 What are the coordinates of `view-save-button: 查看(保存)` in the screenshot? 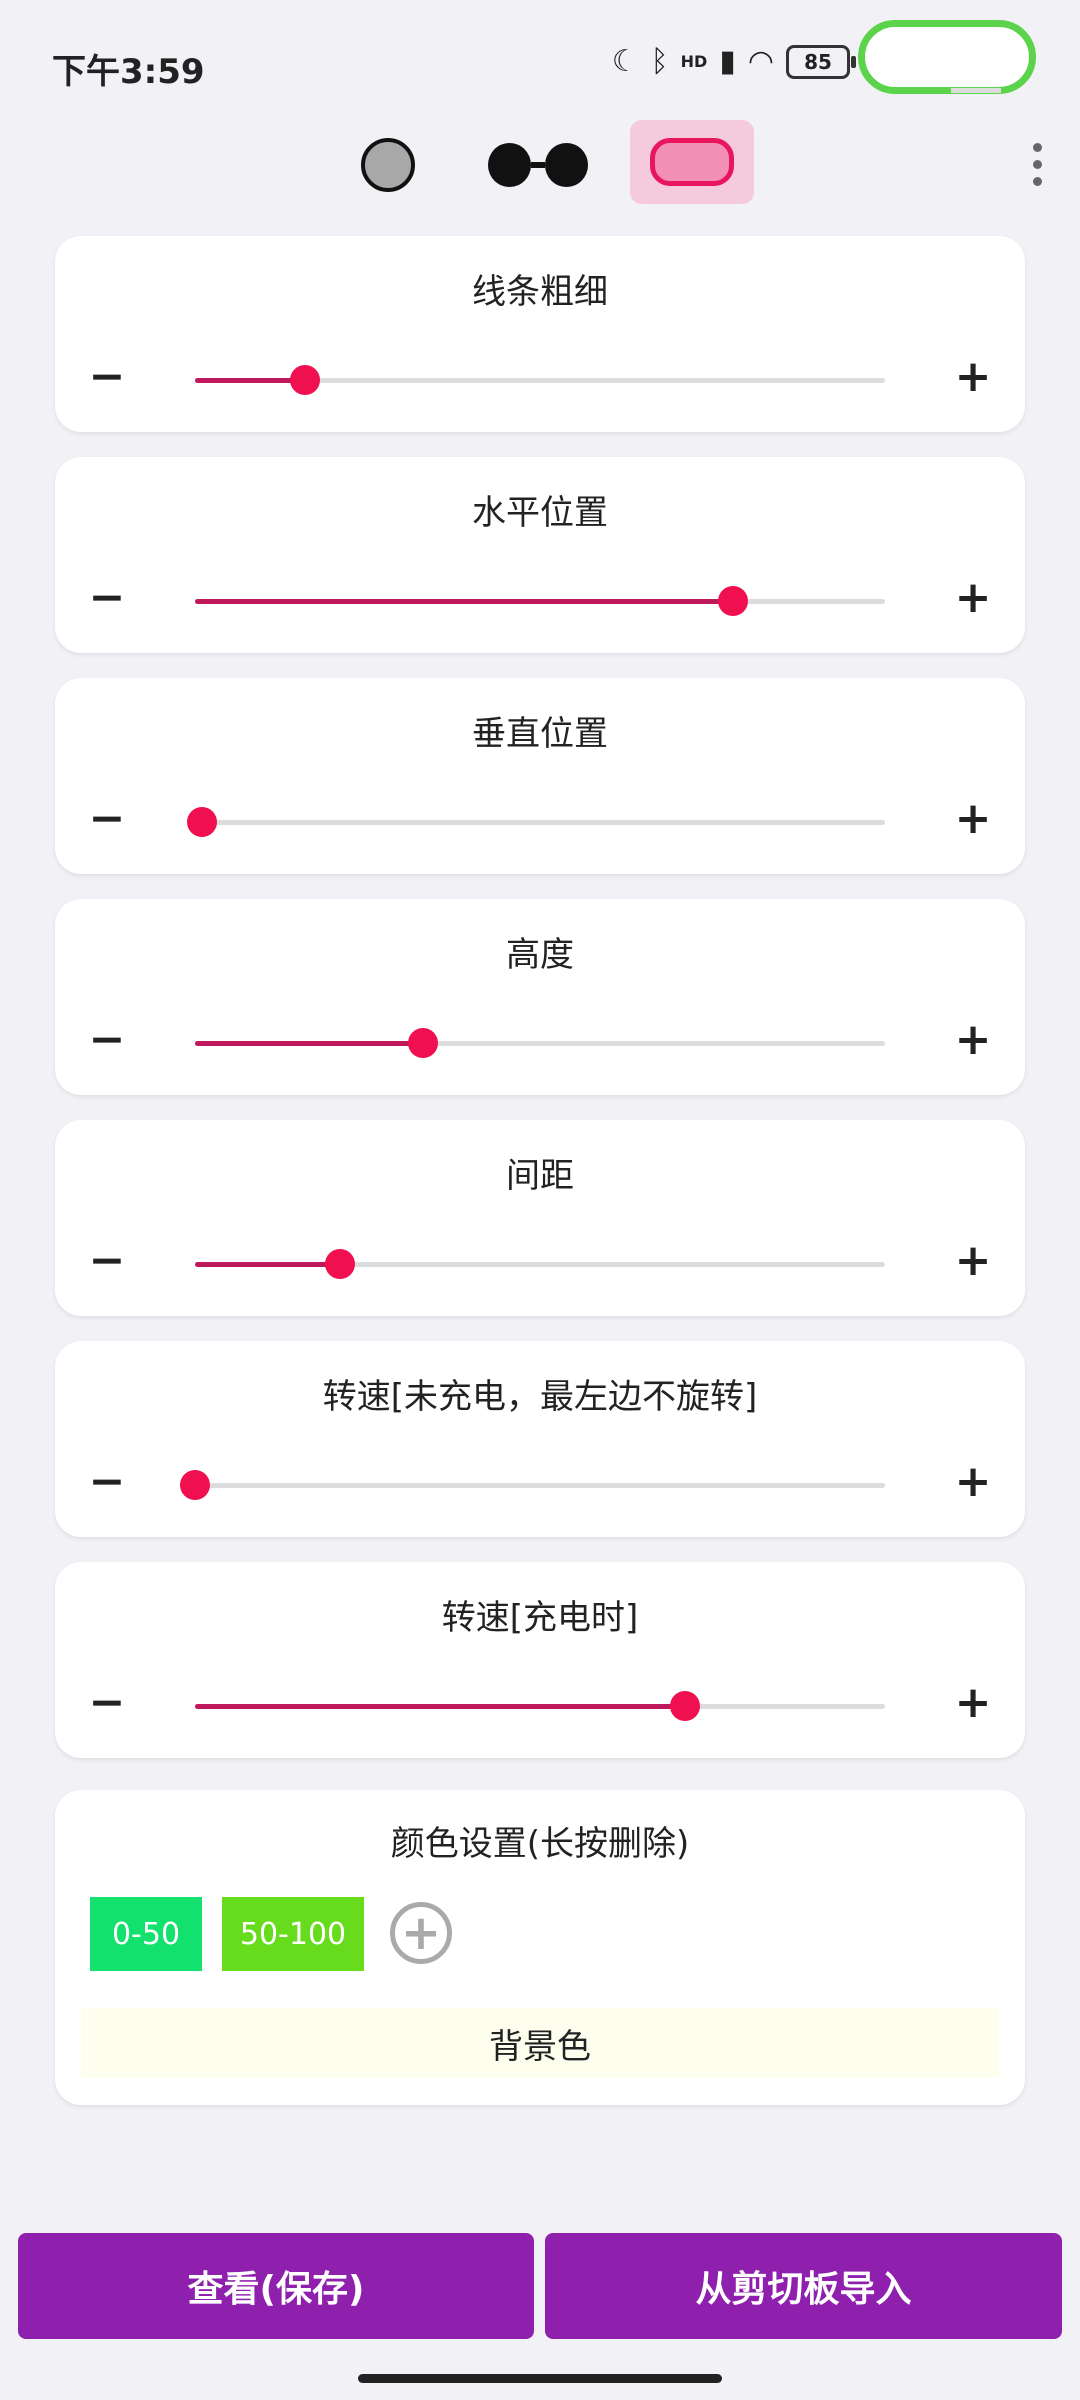 It's located at (276, 2286).